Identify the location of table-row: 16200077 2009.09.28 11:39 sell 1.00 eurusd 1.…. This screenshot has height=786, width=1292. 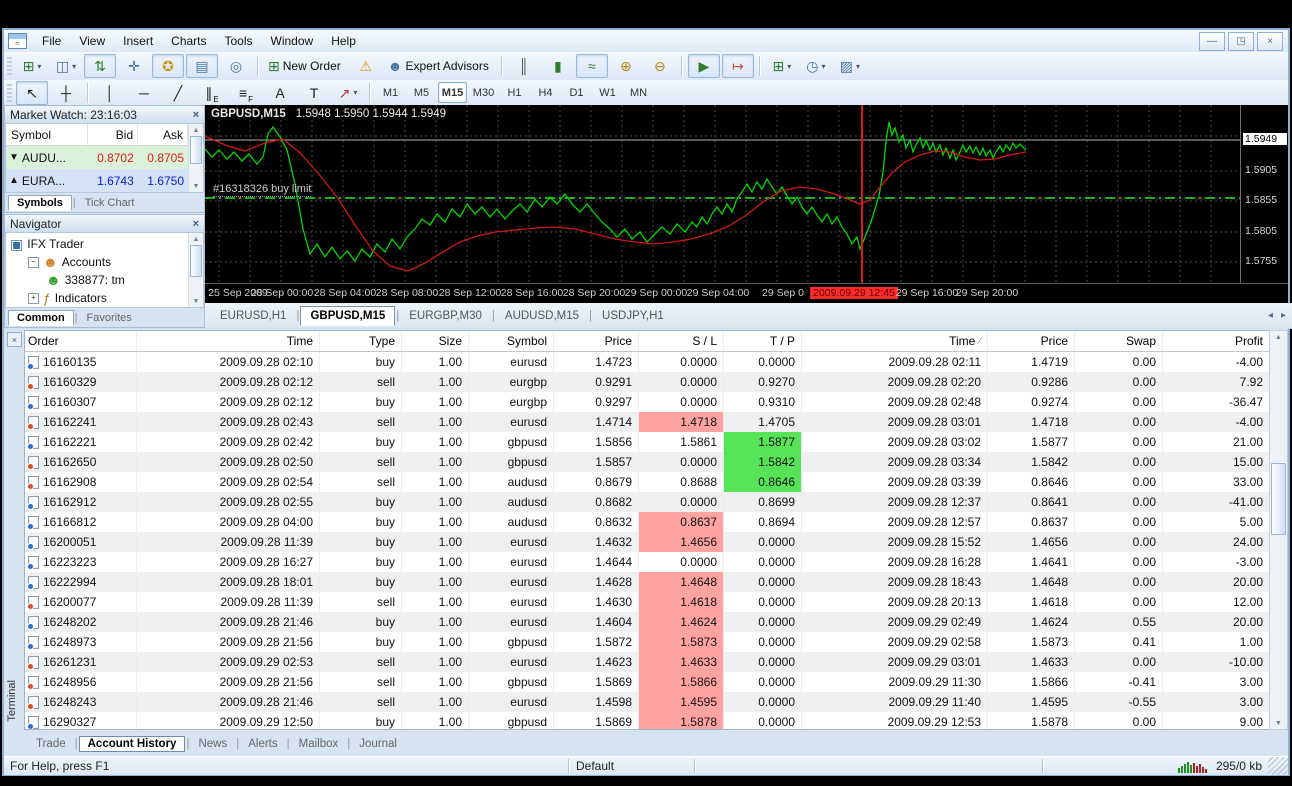
(647, 602).